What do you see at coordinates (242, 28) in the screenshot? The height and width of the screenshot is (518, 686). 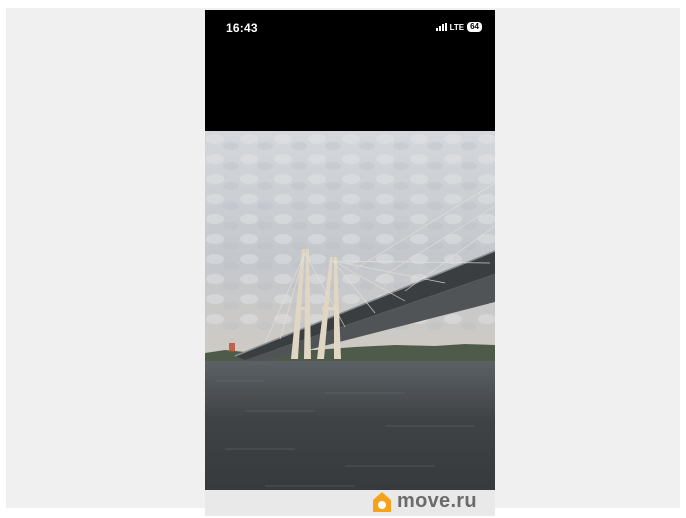 I see `status-time: 16:43` at bounding box center [242, 28].